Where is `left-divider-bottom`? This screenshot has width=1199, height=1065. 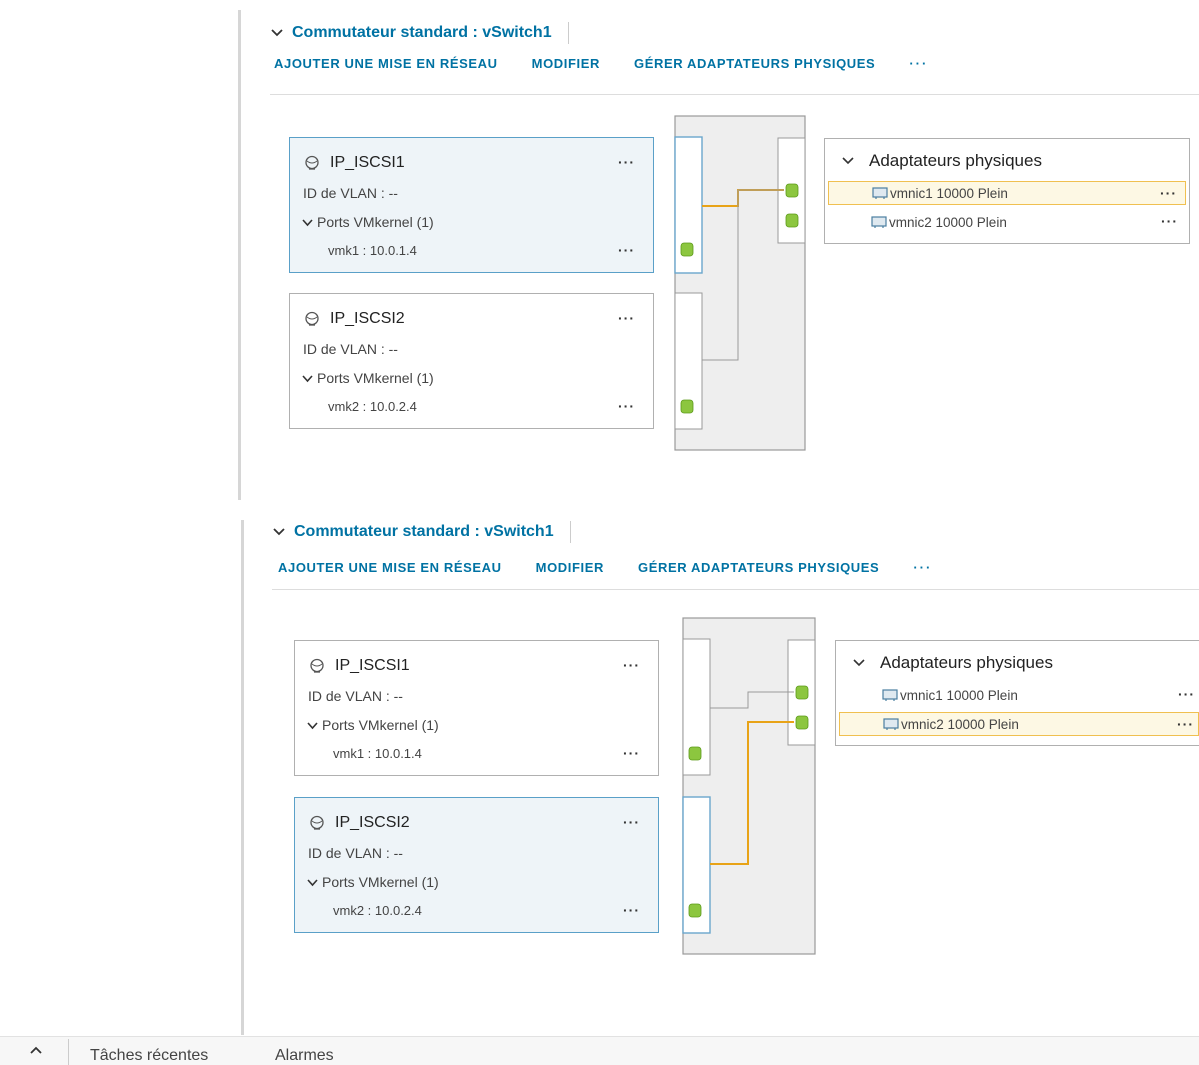 left-divider-bottom is located at coordinates (242, 777).